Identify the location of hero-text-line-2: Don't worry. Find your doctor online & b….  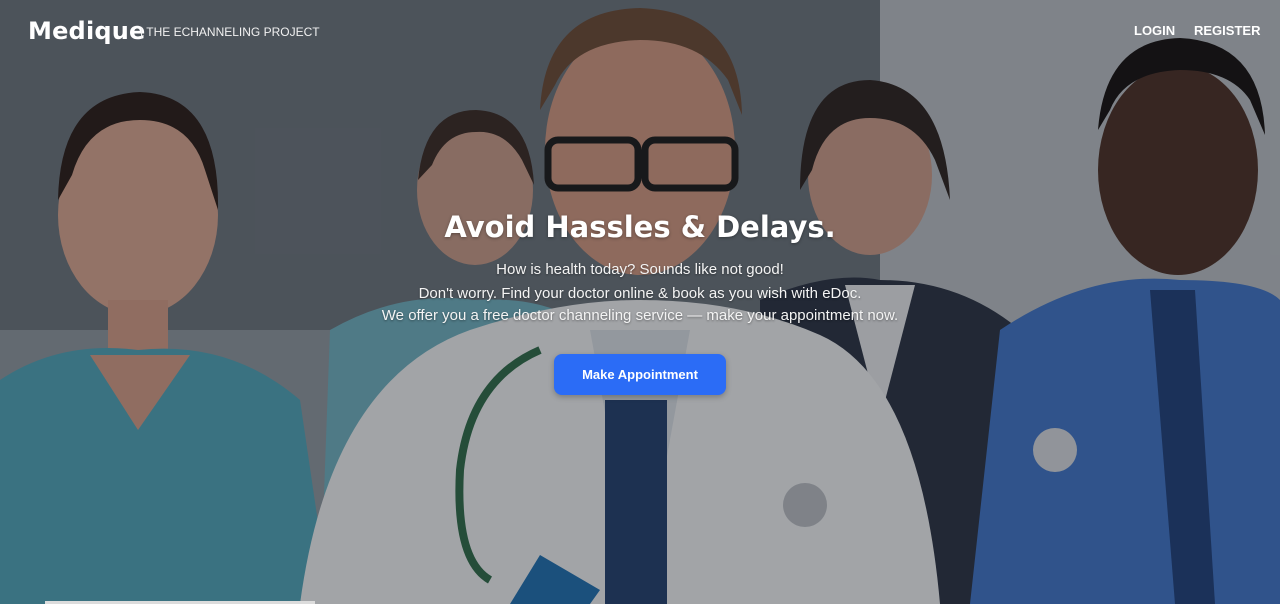
(640, 293).